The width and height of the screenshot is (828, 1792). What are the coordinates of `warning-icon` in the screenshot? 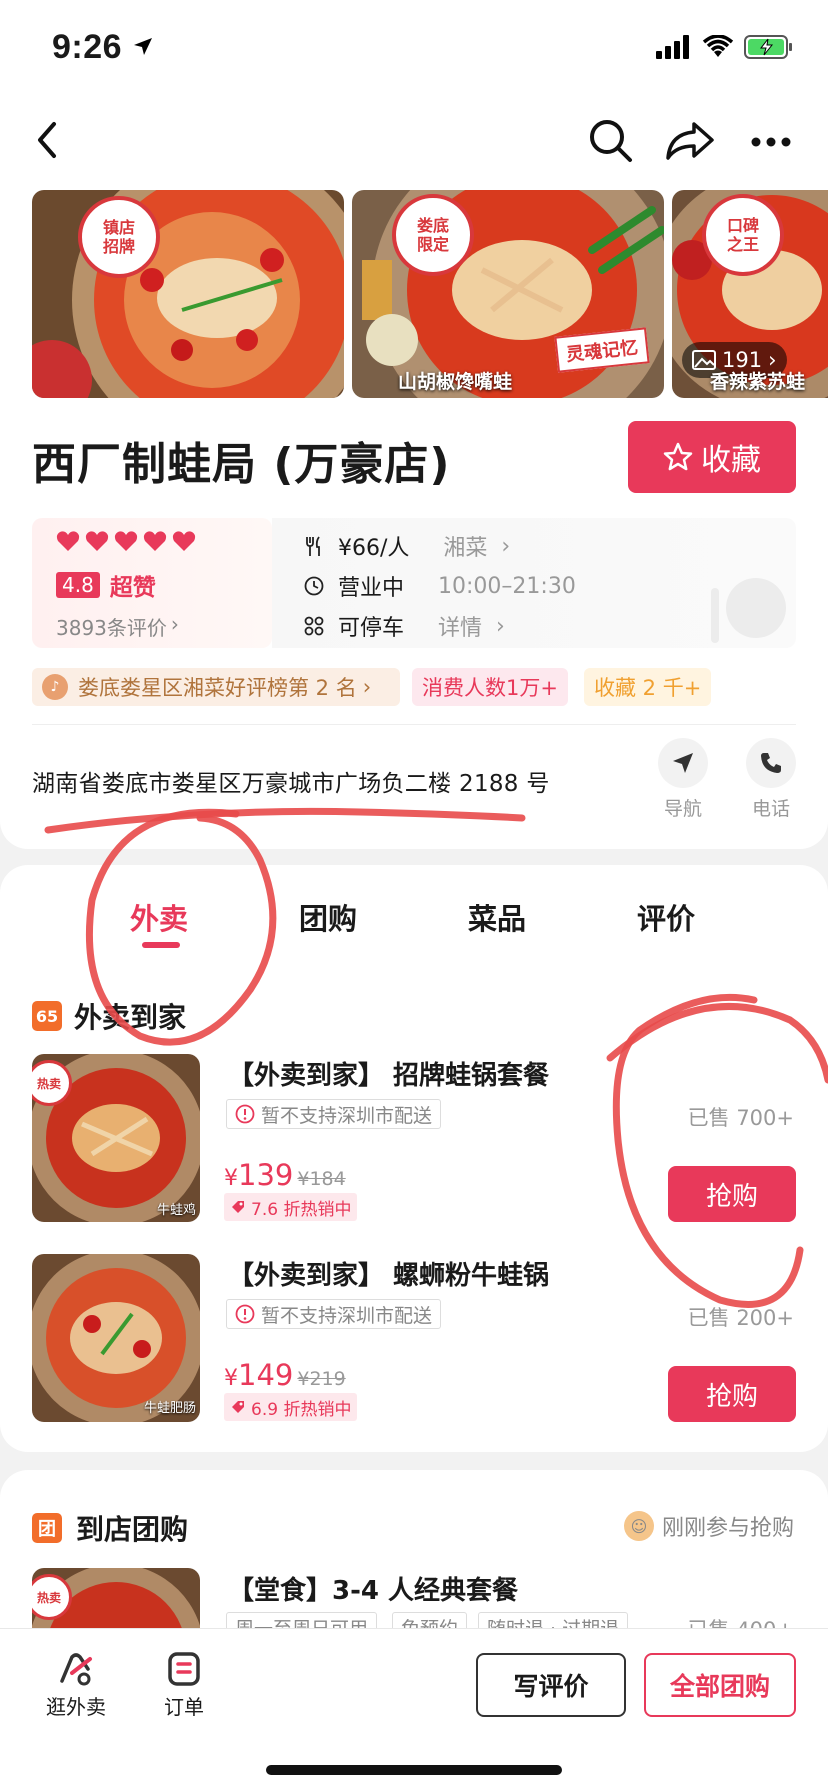 It's located at (245, 1114).